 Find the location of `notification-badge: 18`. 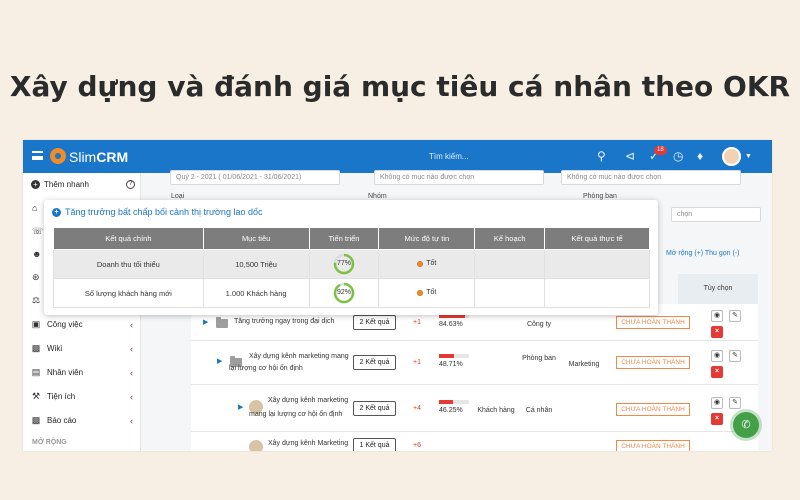

notification-badge: 18 is located at coordinates (660, 150).